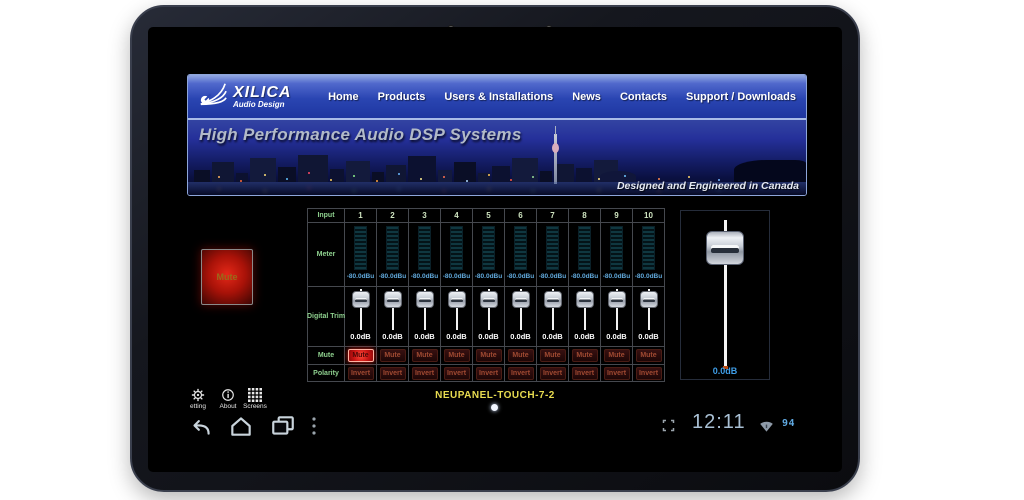 Image resolution: width=1024 pixels, height=500 pixels. I want to click on nav-link-users-installations: Users & Installations, so click(498, 97).